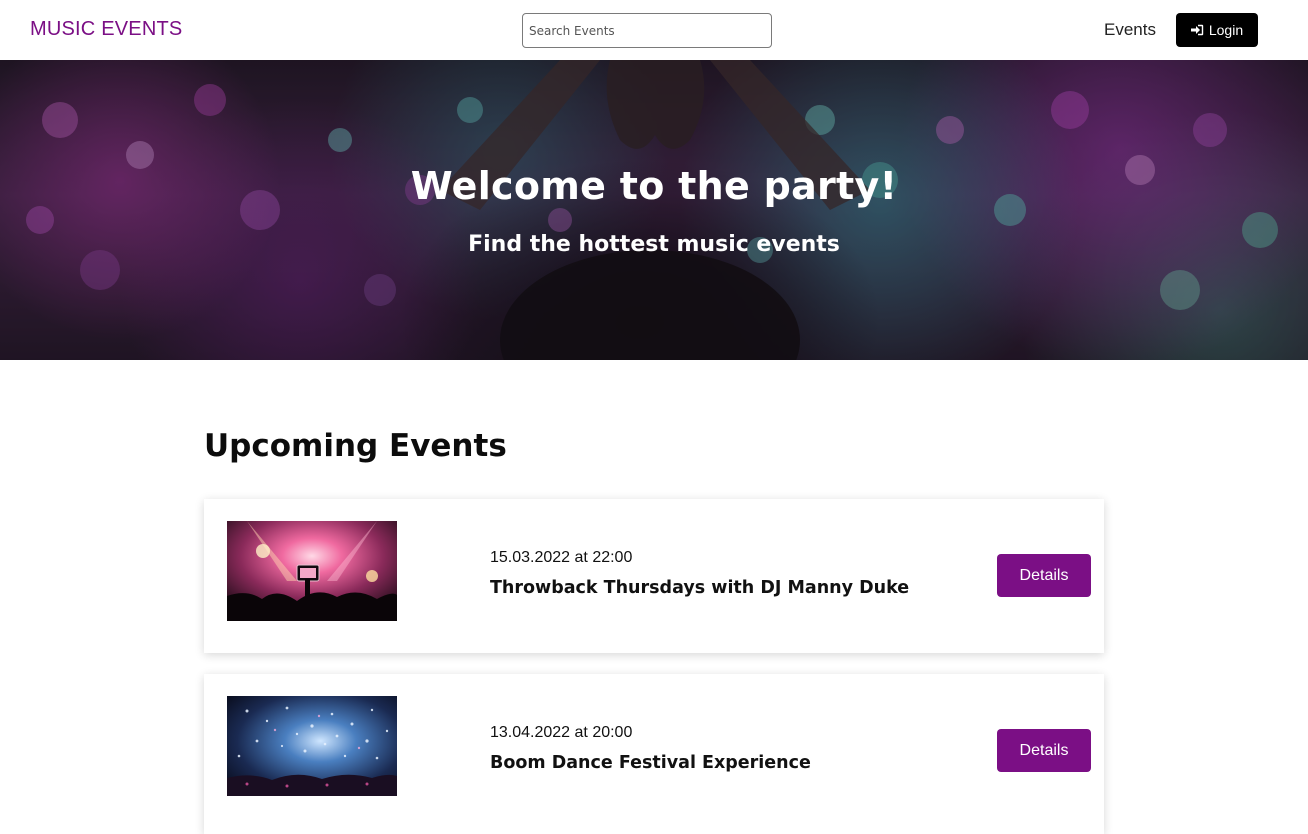 This screenshot has height=834, width=1308. I want to click on login-label: Login, so click(1226, 30).